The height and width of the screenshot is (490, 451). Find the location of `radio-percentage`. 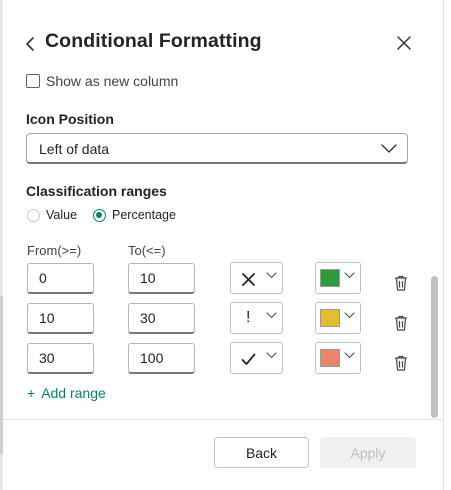

radio-percentage is located at coordinates (99, 215).